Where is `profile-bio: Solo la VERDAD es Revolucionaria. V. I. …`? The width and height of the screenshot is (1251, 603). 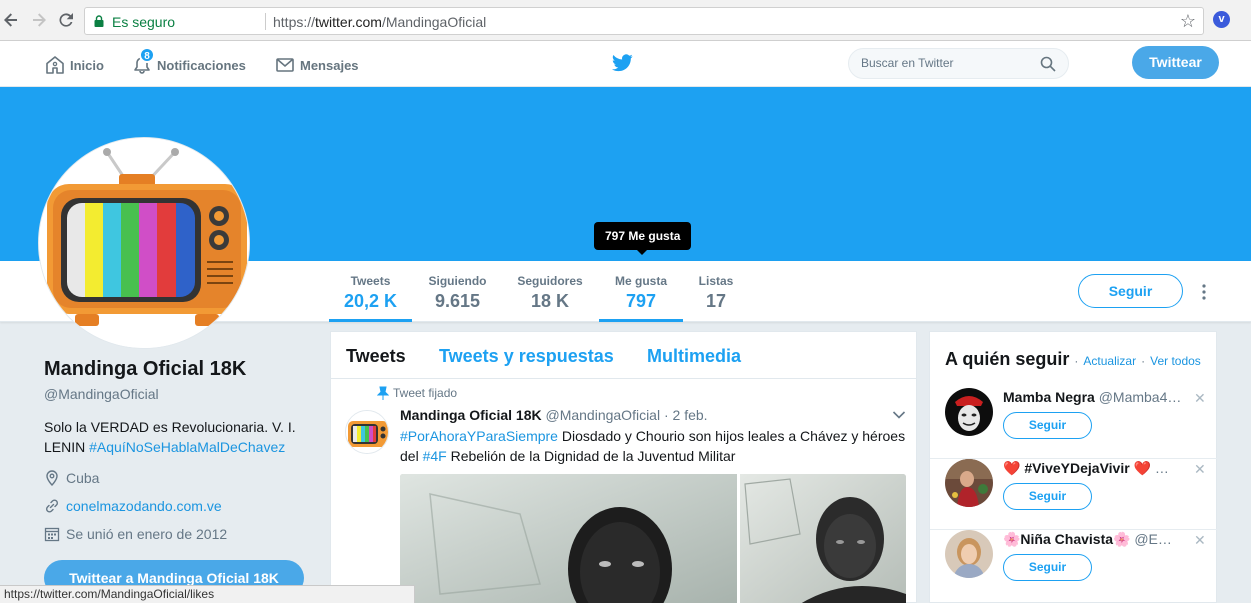
profile-bio: Solo la VERDAD es Revolucionaria. V. I. … is located at coordinates (174, 437).